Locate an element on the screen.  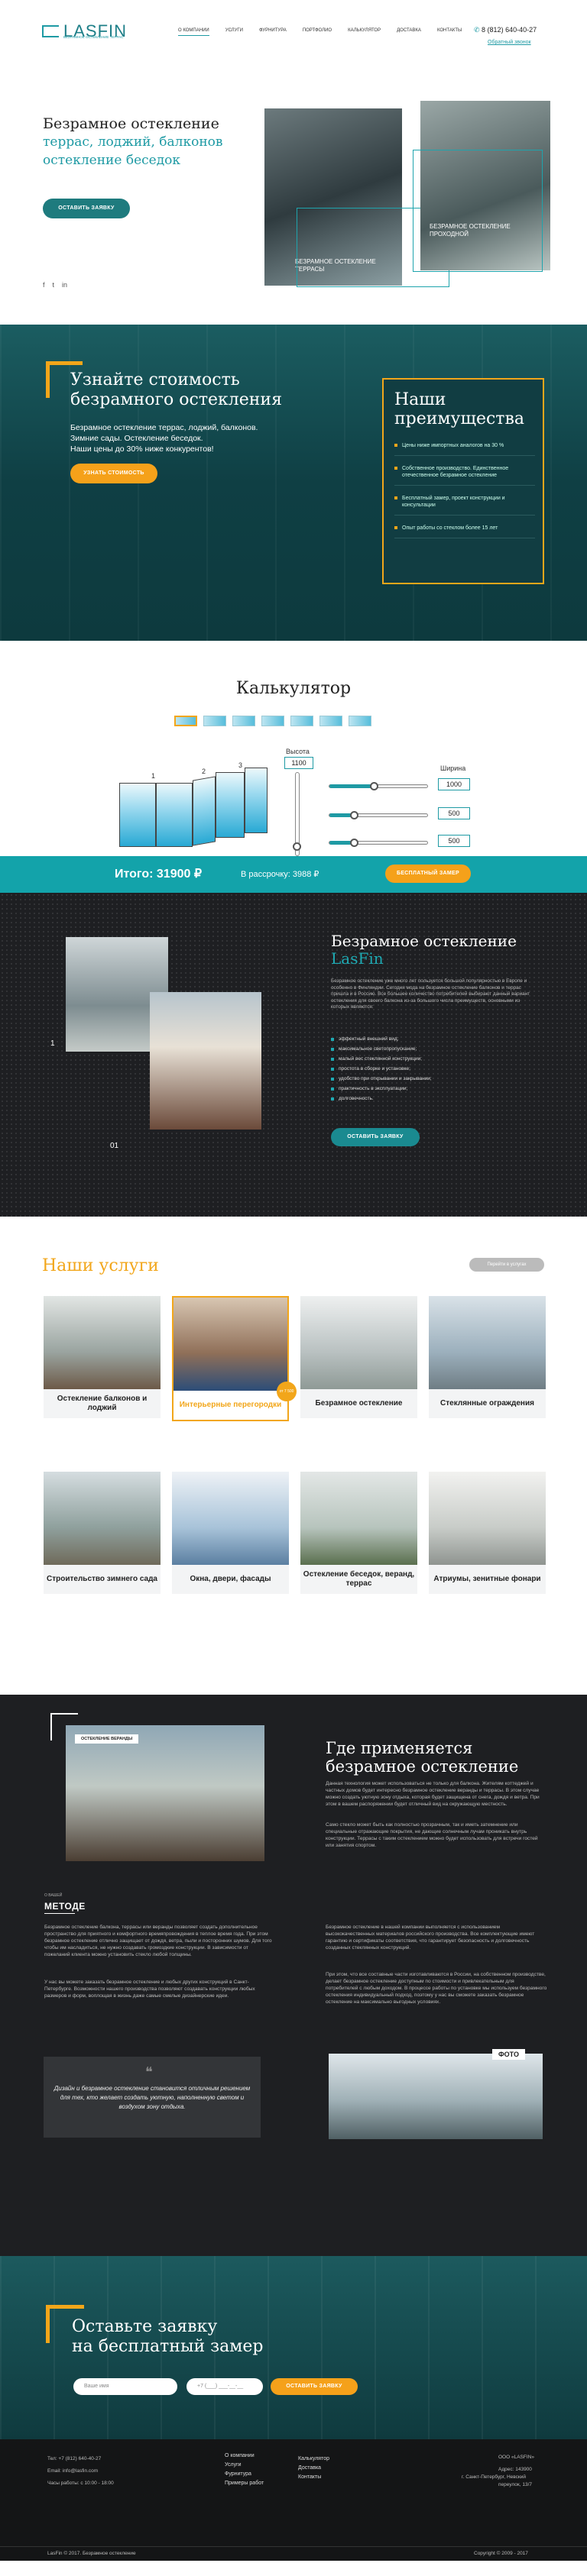
service-card-atriums: Атриумы, зенитные фонари is located at coordinates (487, 1533).